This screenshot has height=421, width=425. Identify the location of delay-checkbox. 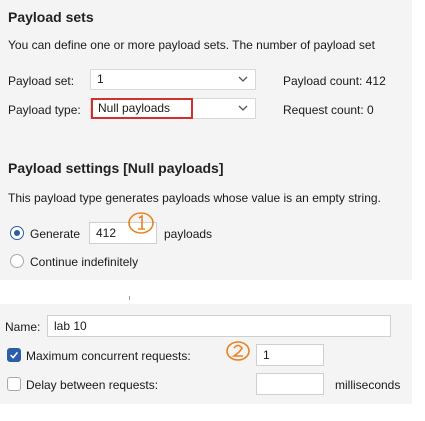
(14, 384).